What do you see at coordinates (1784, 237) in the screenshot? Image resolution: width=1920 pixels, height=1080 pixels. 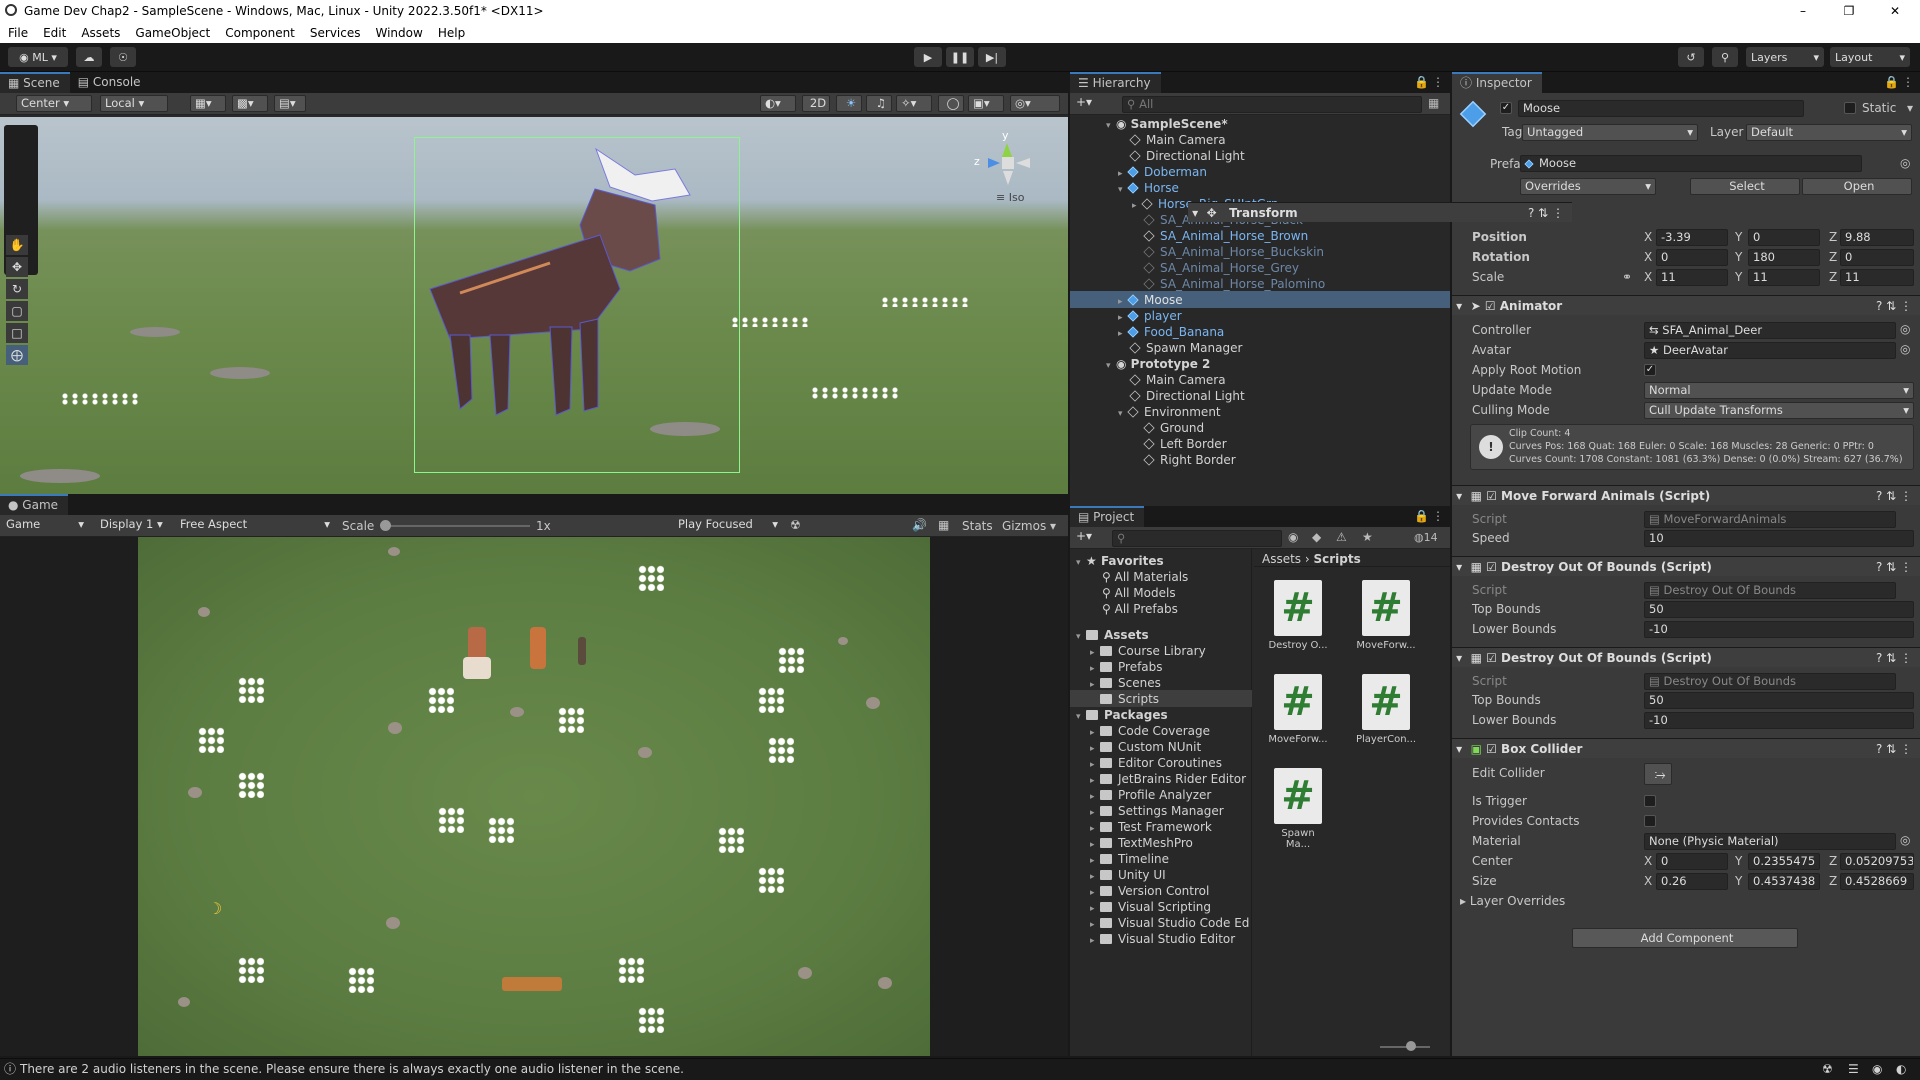 I see `position-y-field: 0` at bounding box center [1784, 237].